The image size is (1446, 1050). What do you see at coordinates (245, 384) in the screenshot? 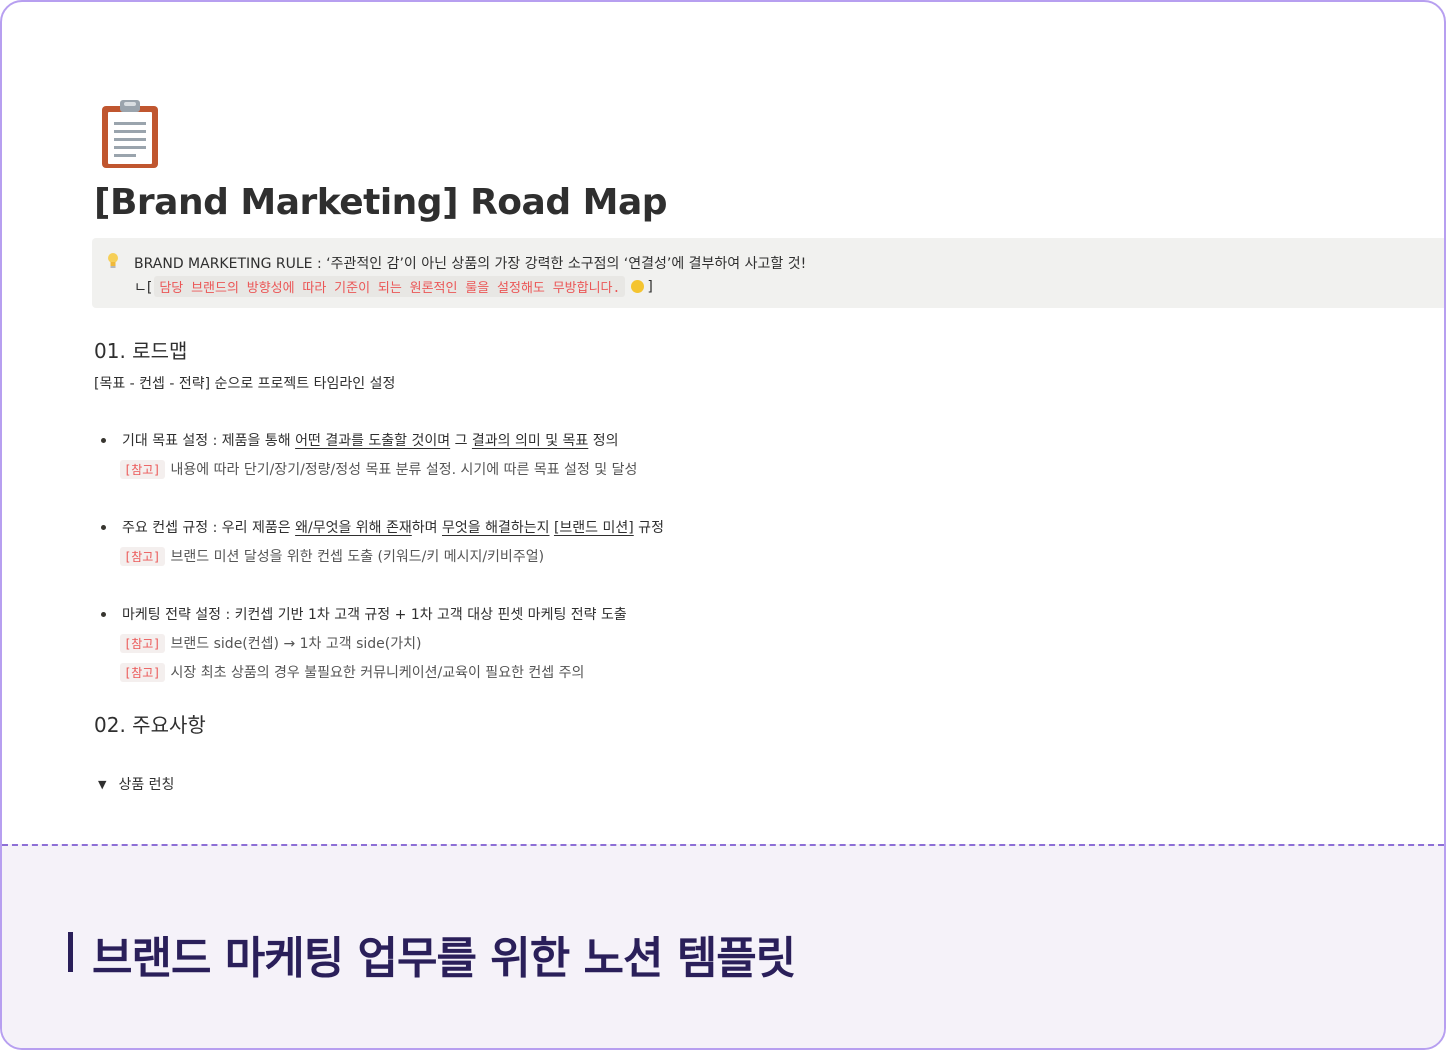
I see `section-subtext: [목표 - 컨셉 - 전략] 순으로 프로젝트 타임라인 설정` at bounding box center [245, 384].